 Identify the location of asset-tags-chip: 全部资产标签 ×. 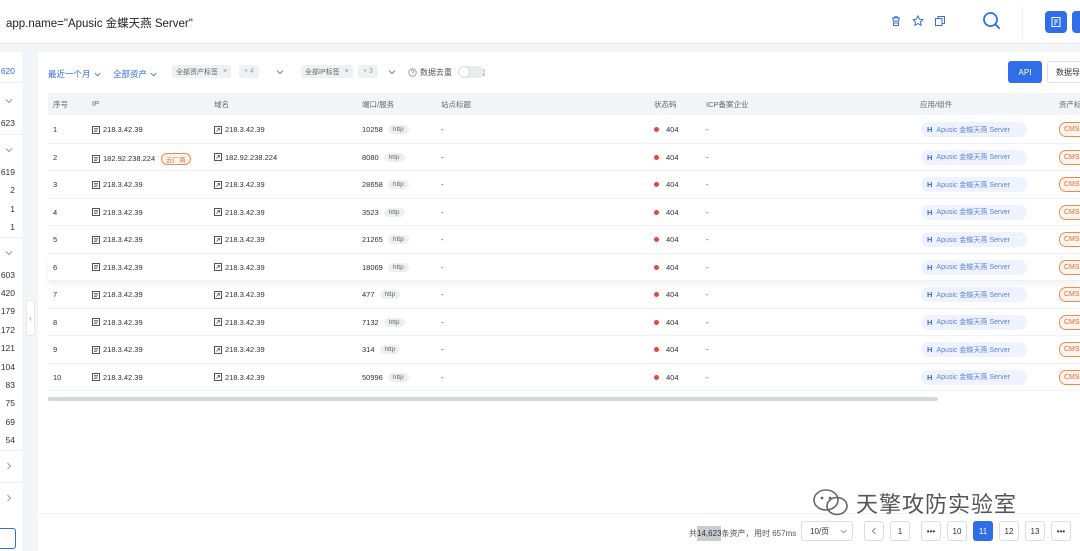
(202, 71).